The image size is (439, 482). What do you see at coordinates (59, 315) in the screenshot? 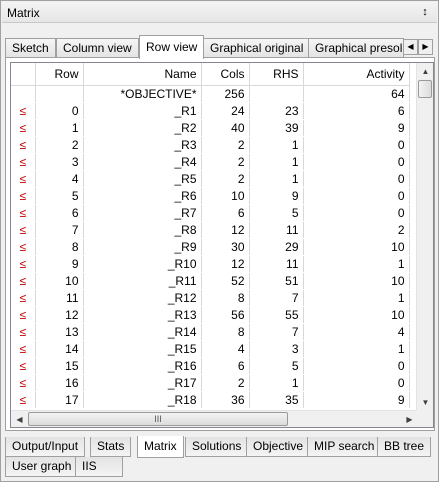
I see `row-index-cell: 12` at bounding box center [59, 315].